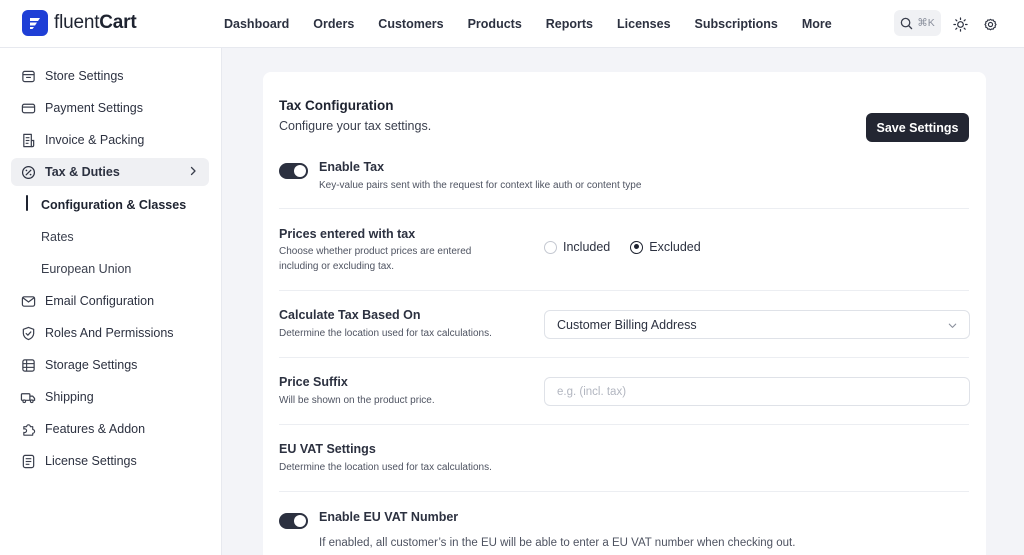  I want to click on sidebar-item-license-settings: License Settings, so click(110, 461).